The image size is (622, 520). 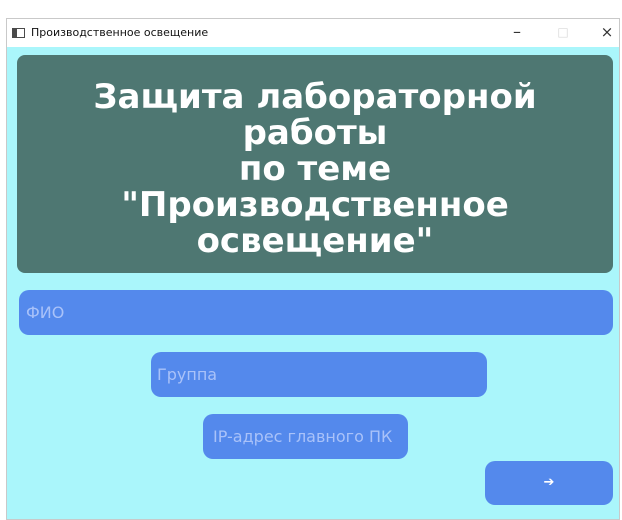 I want to click on ip-address-placeholder: IP-адрес главного ПК, so click(x=303, y=436).